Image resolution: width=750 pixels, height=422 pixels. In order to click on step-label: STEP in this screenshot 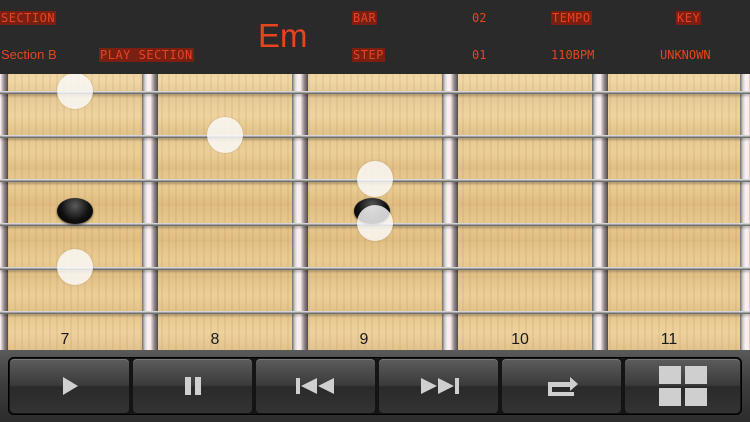, I will do `click(368, 55)`.